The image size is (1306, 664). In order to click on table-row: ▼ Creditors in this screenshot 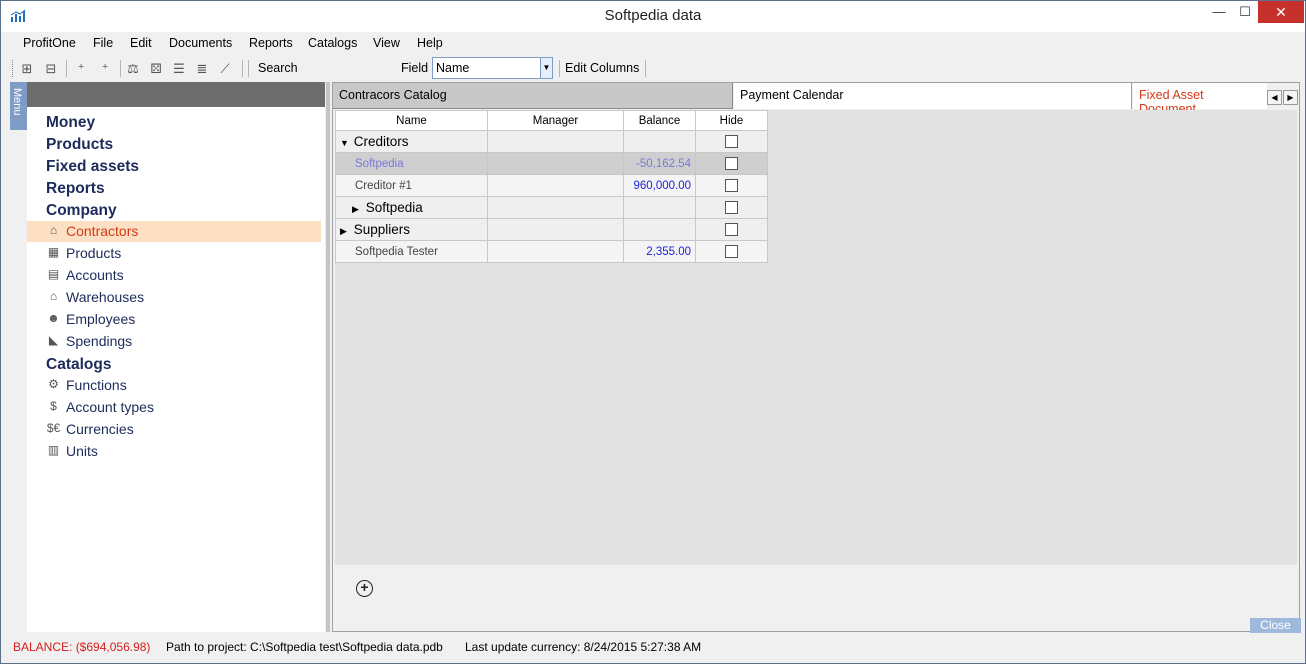, I will do `click(551, 141)`.